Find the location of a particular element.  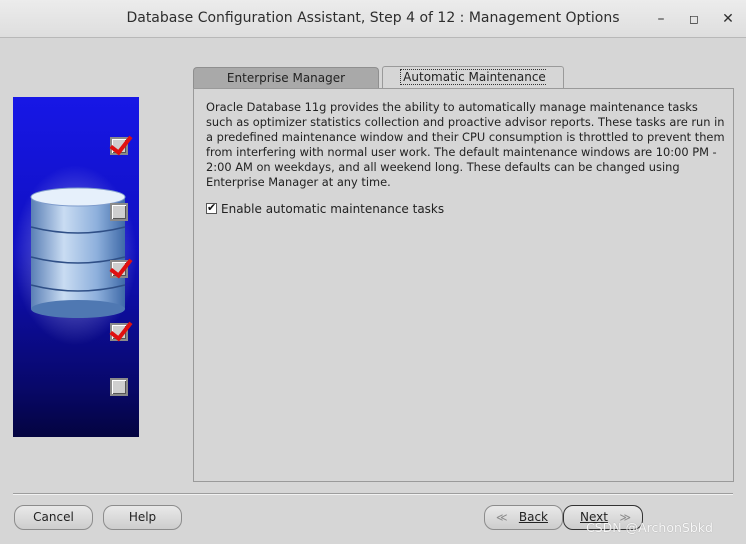

maximize-button: ◻ is located at coordinates (694, 19).